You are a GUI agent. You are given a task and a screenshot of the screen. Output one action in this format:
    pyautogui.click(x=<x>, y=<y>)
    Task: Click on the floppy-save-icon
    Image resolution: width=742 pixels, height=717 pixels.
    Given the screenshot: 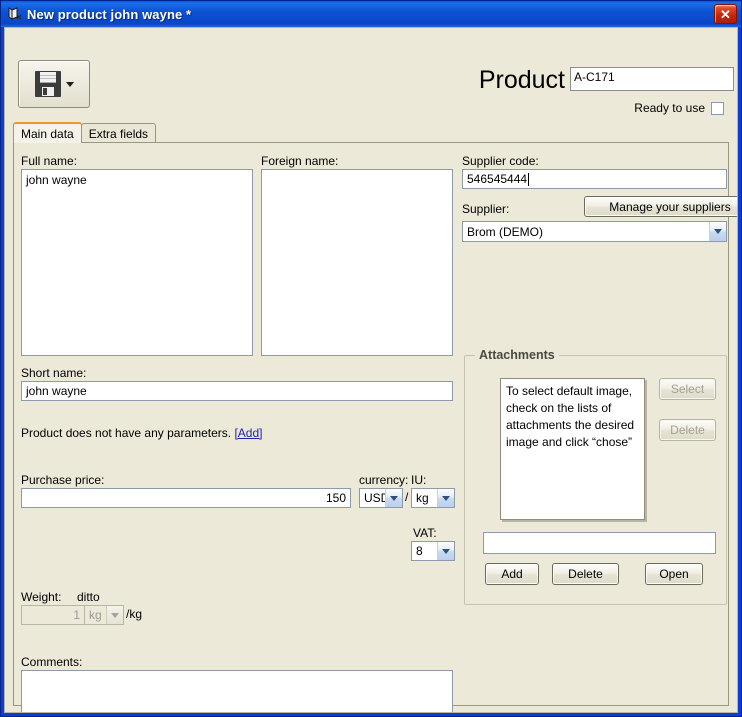 What is the action you would take?
    pyautogui.click(x=47, y=84)
    